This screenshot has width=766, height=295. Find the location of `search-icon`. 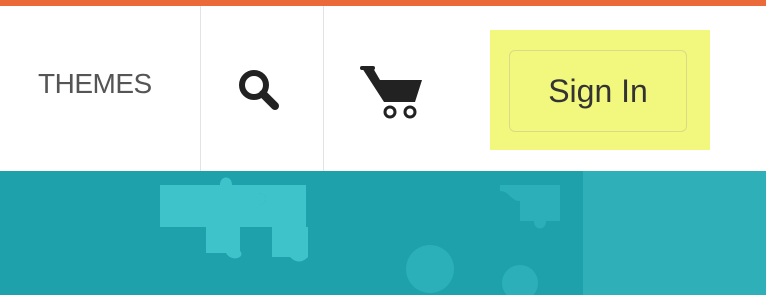

search-icon is located at coordinates (259, 90).